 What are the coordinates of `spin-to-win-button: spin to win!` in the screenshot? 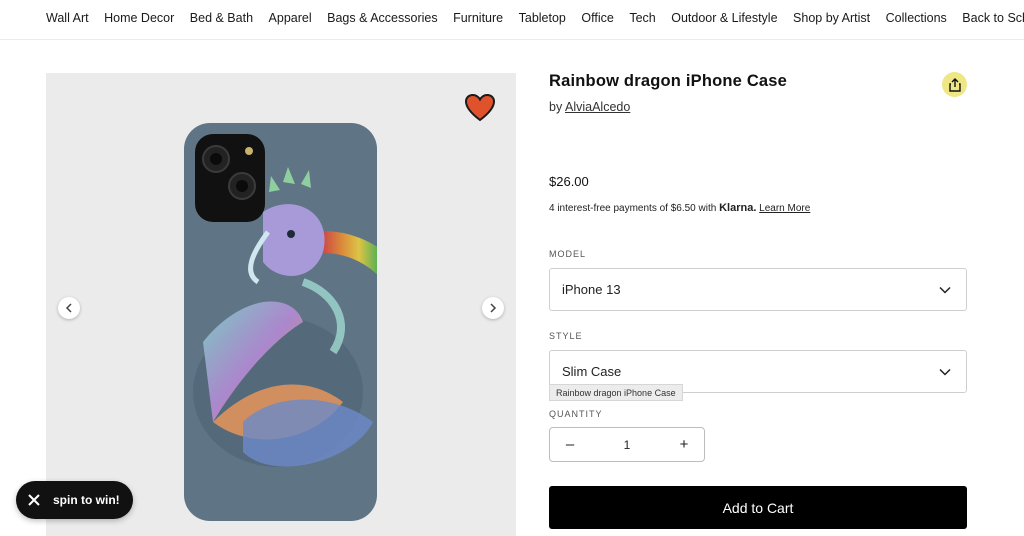 It's located at (74, 500).